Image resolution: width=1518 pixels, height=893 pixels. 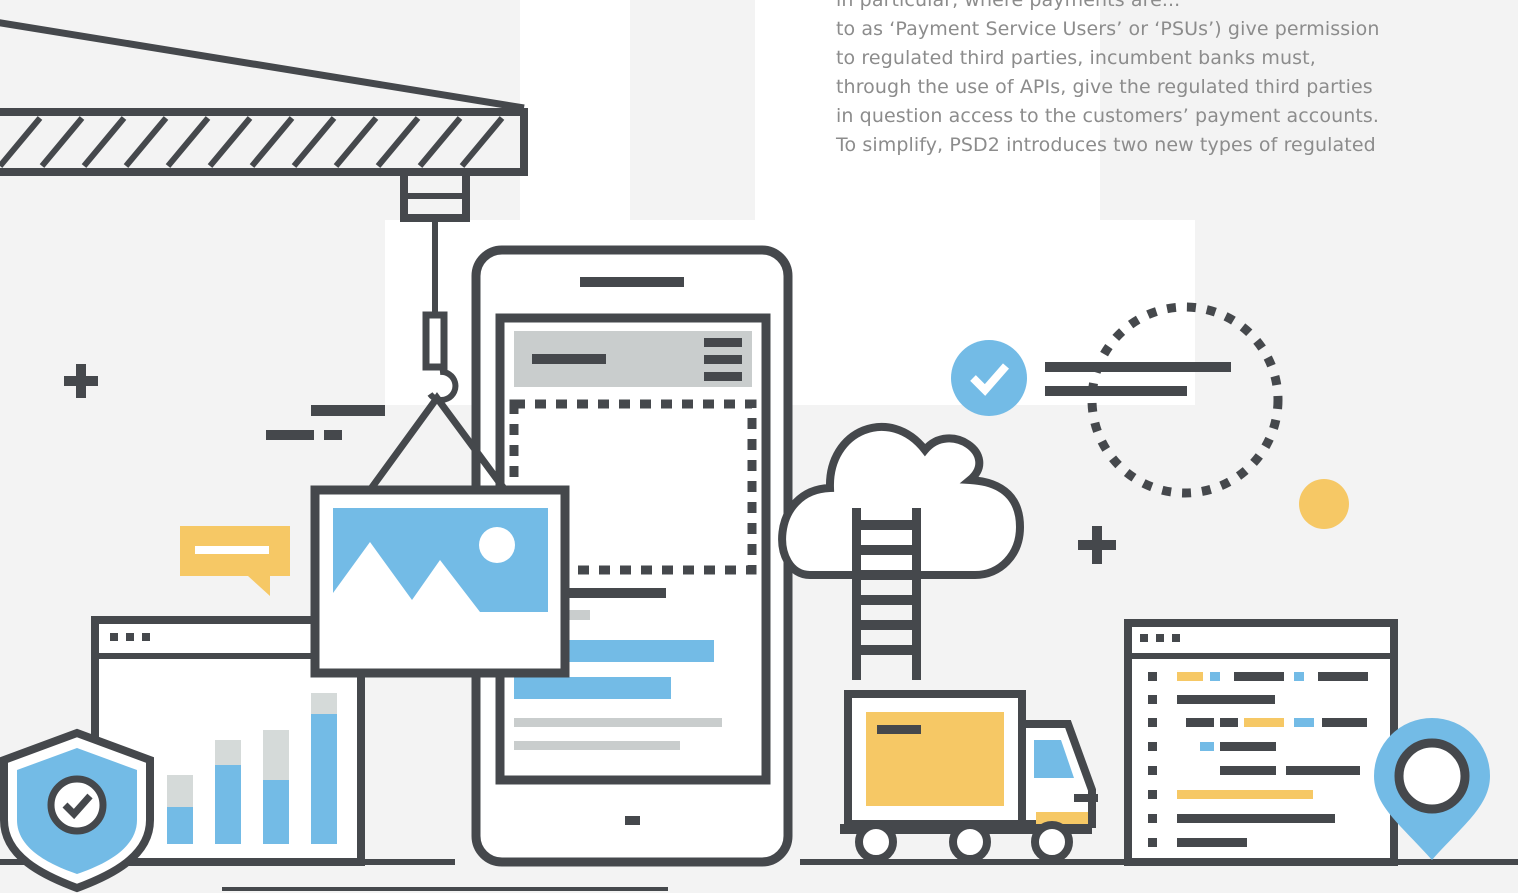 What do you see at coordinates (1324, 504) in the screenshot?
I see `yellow-dot` at bounding box center [1324, 504].